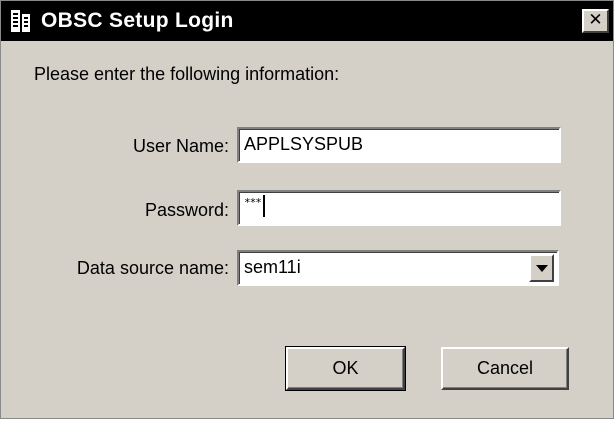 The width and height of the screenshot is (616, 421). What do you see at coordinates (187, 74) in the screenshot?
I see `instruction-text: Please enter the following information:` at bounding box center [187, 74].